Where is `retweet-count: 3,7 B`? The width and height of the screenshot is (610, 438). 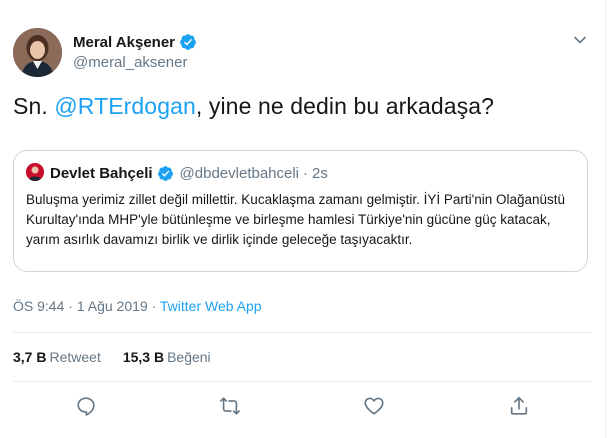 retweet-count: 3,7 B is located at coordinates (30, 357).